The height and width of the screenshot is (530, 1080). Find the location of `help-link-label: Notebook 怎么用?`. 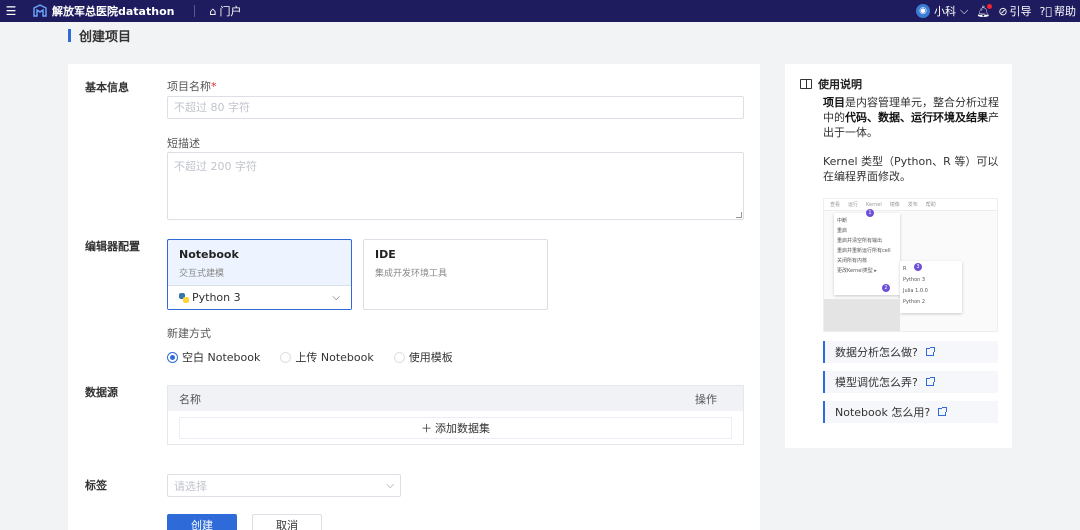

help-link-label: Notebook 怎么用? is located at coordinates (883, 412).